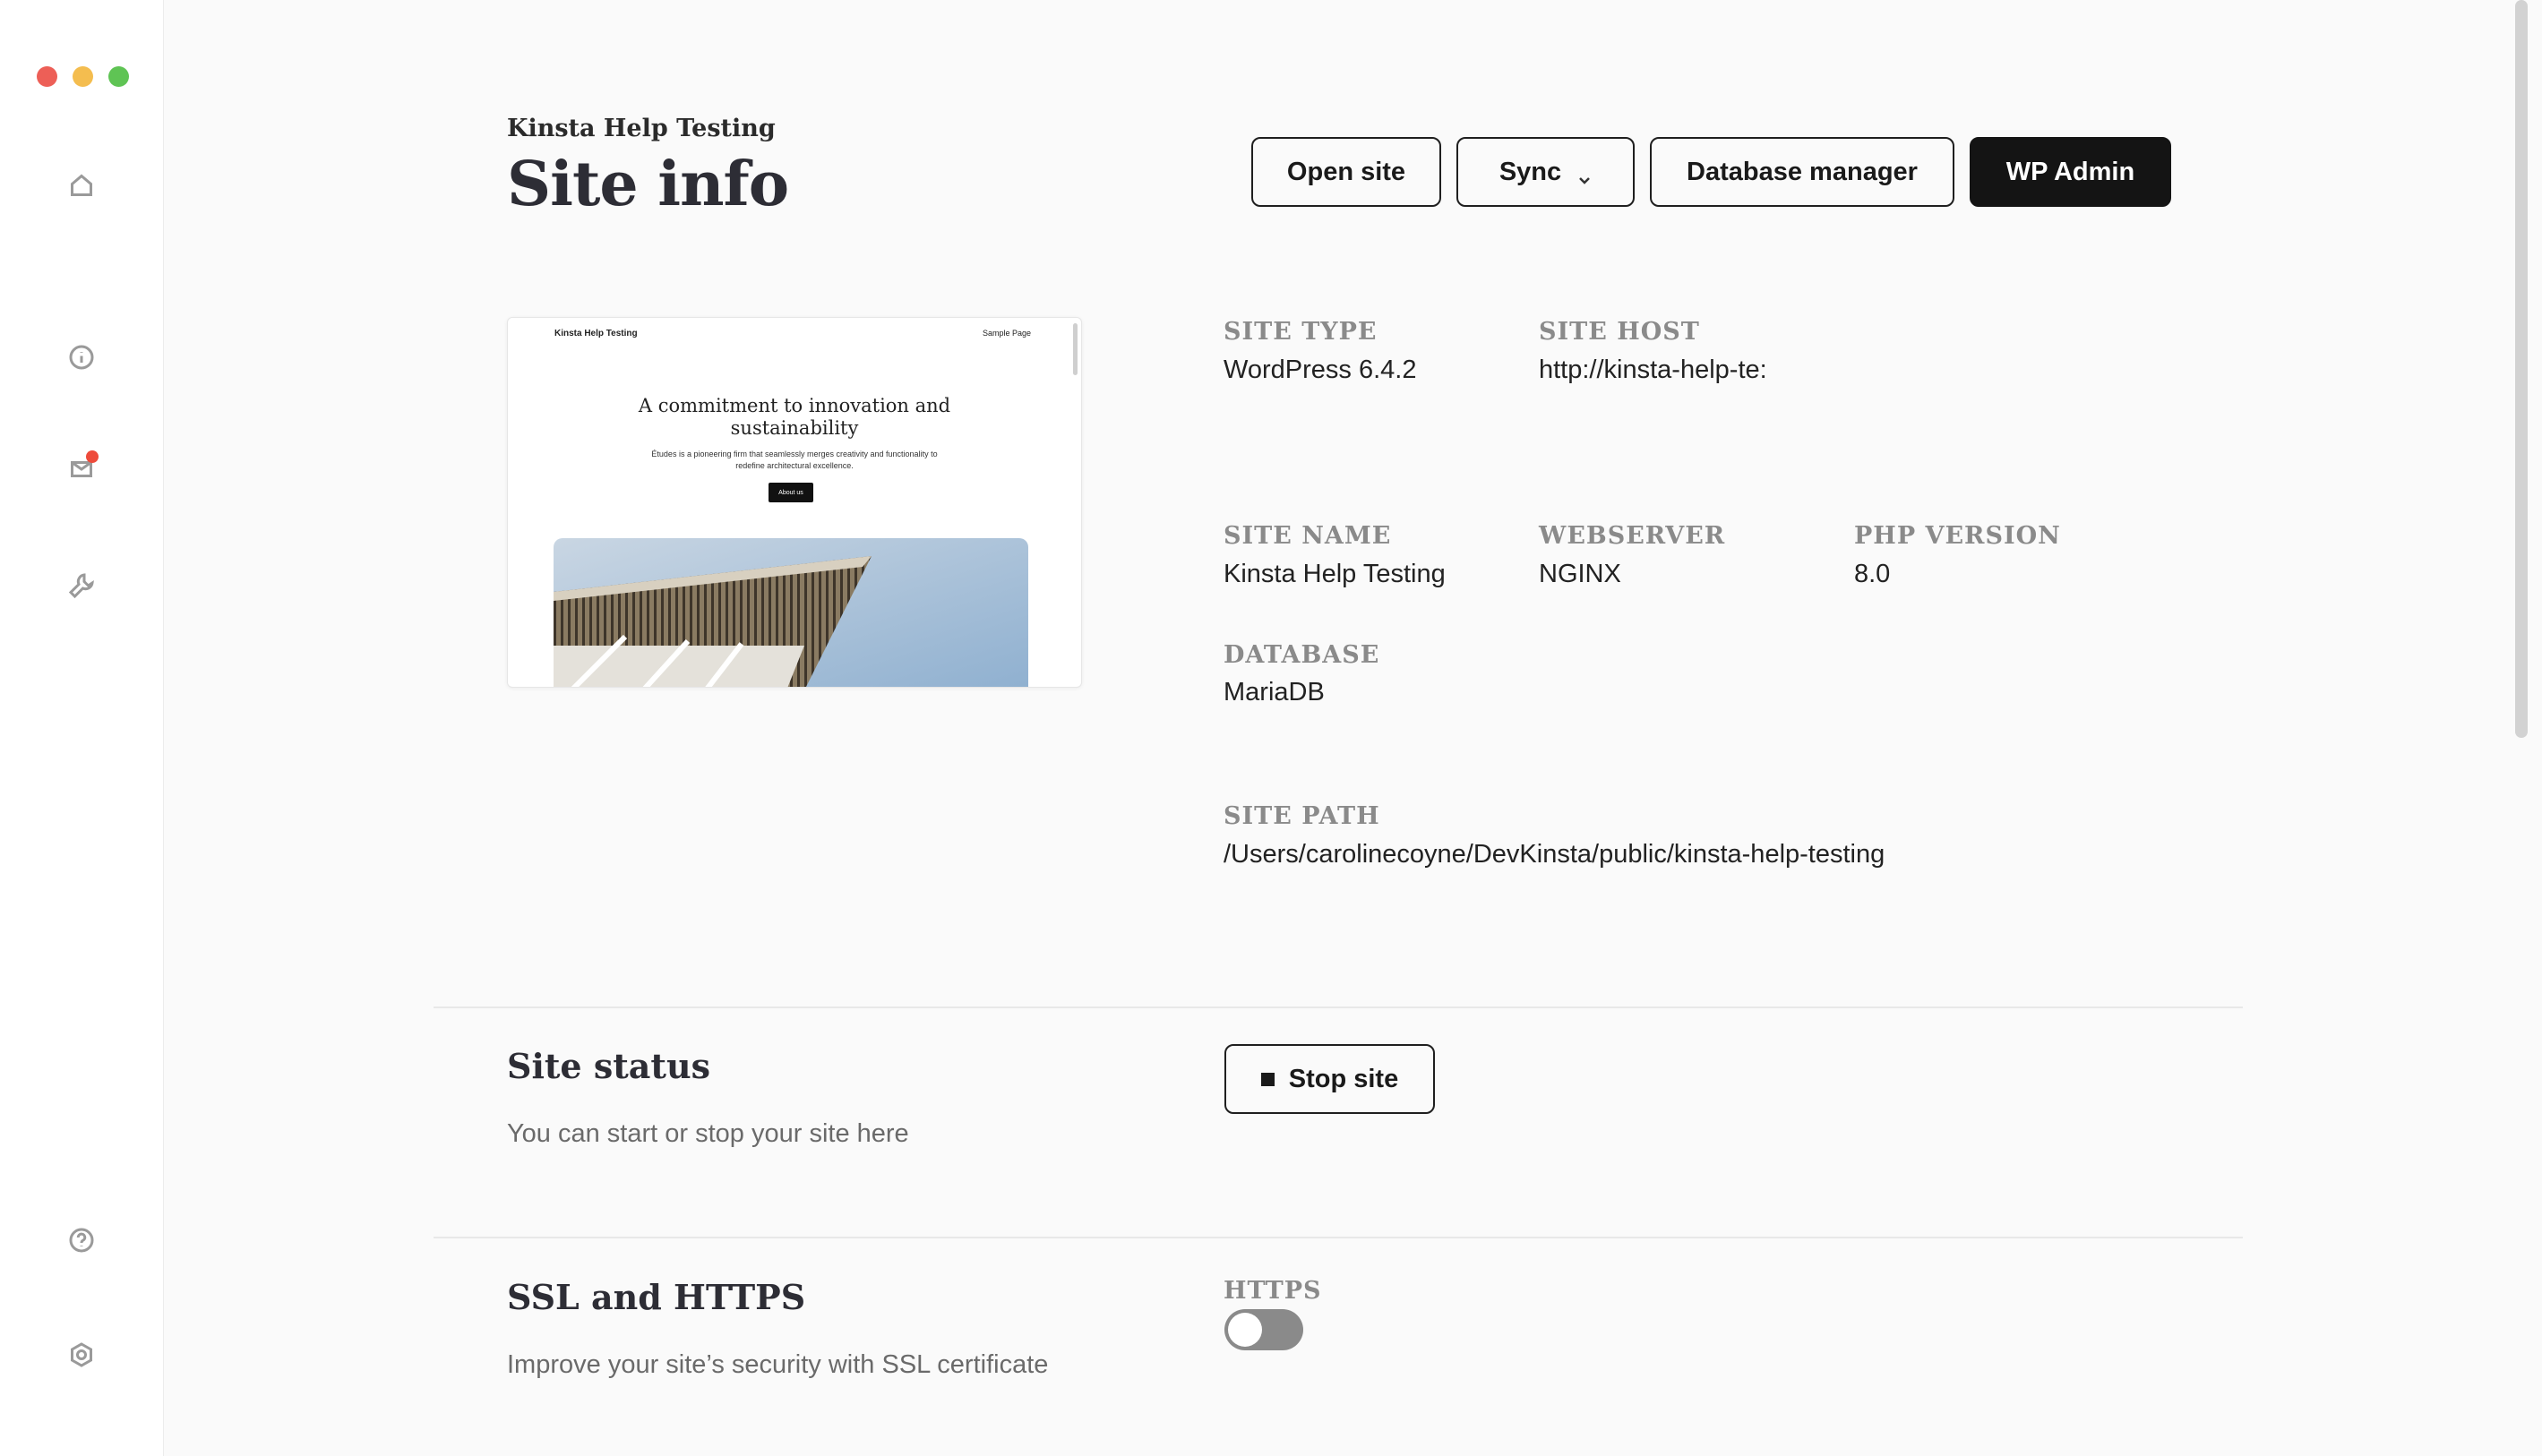  Describe the element at coordinates (608, 1066) in the screenshot. I see `site-status-title: Site status` at that location.